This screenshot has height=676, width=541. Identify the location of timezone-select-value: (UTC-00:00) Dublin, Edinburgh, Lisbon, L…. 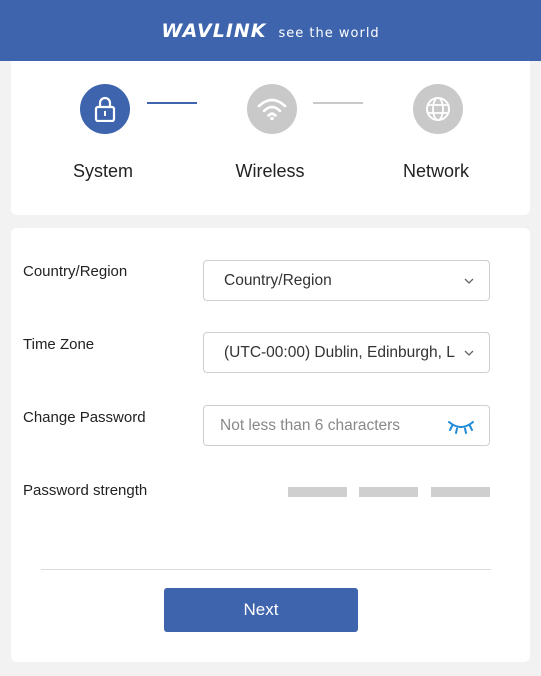
(339, 352).